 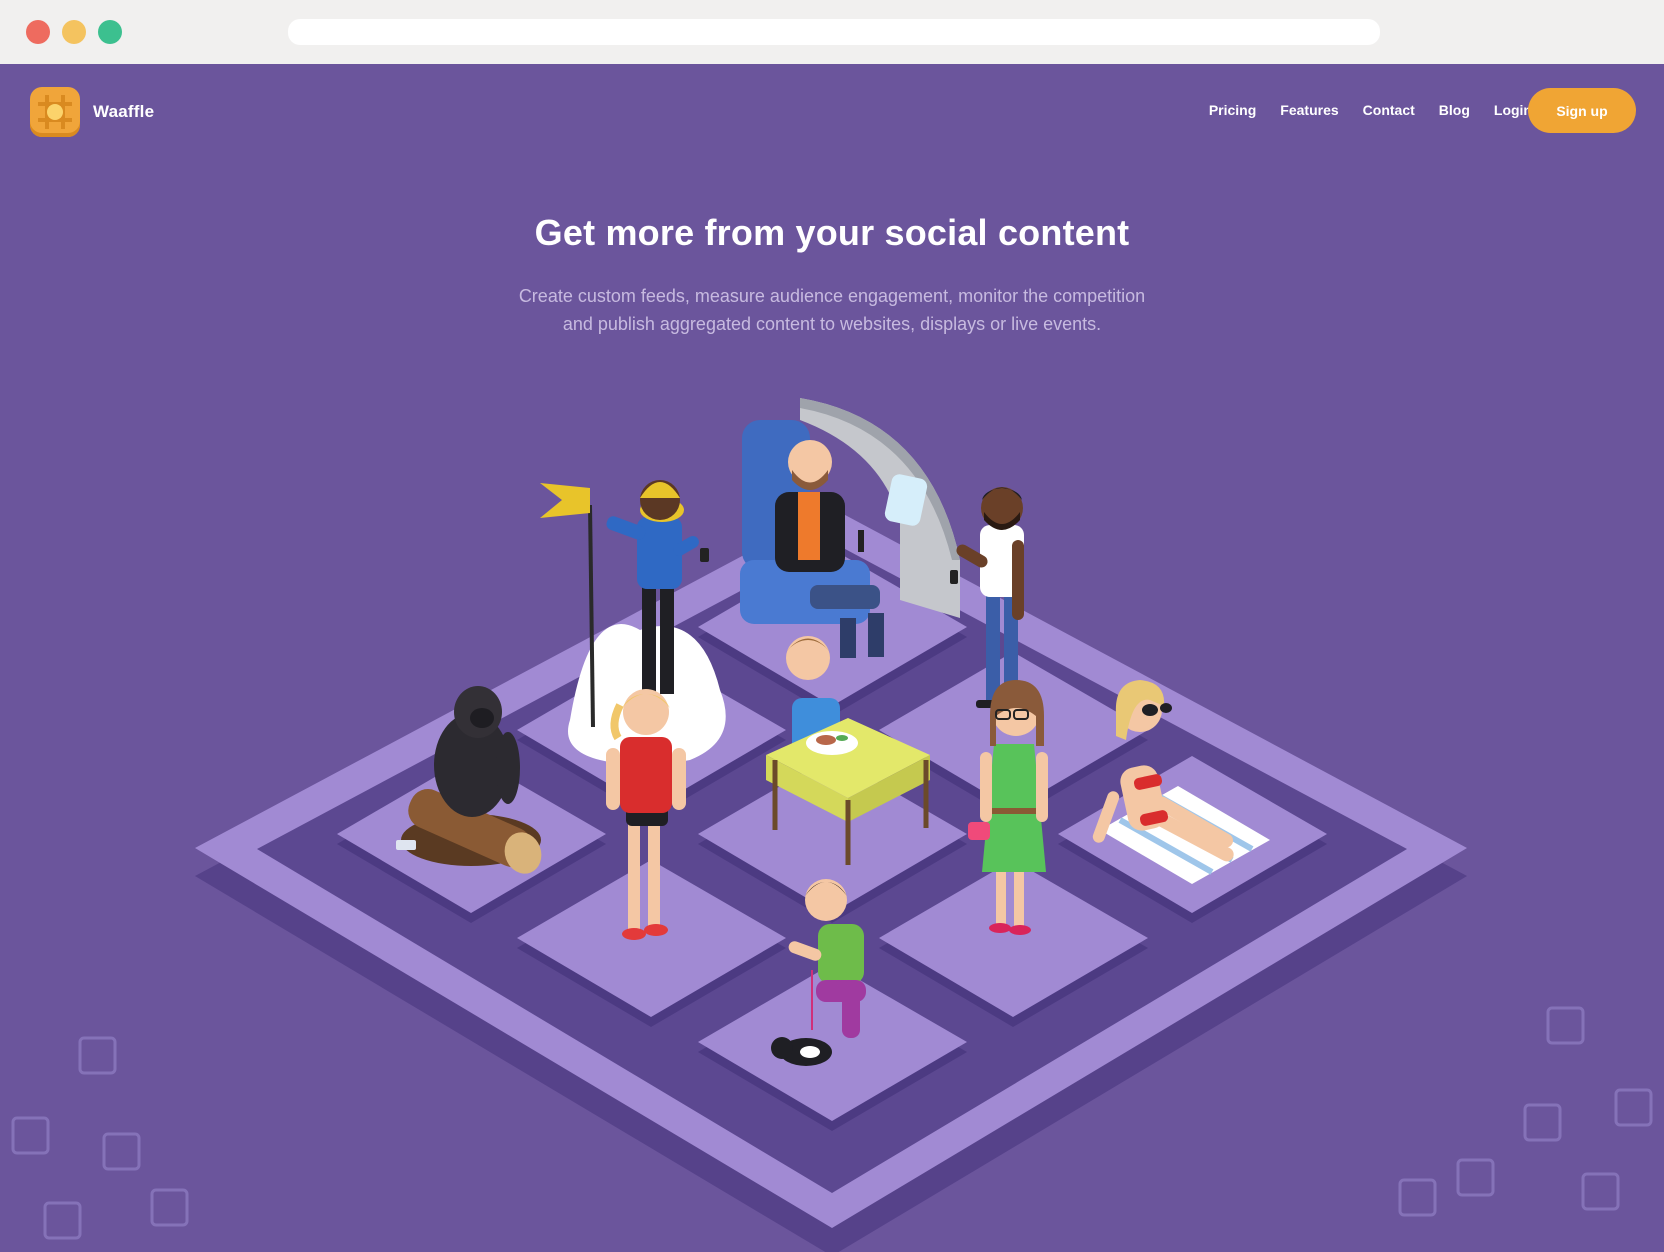 What do you see at coordinates (1389, 110) in the screenshot?
I see `nav-item-contact: Contact` at bounding box center [1389, 110].